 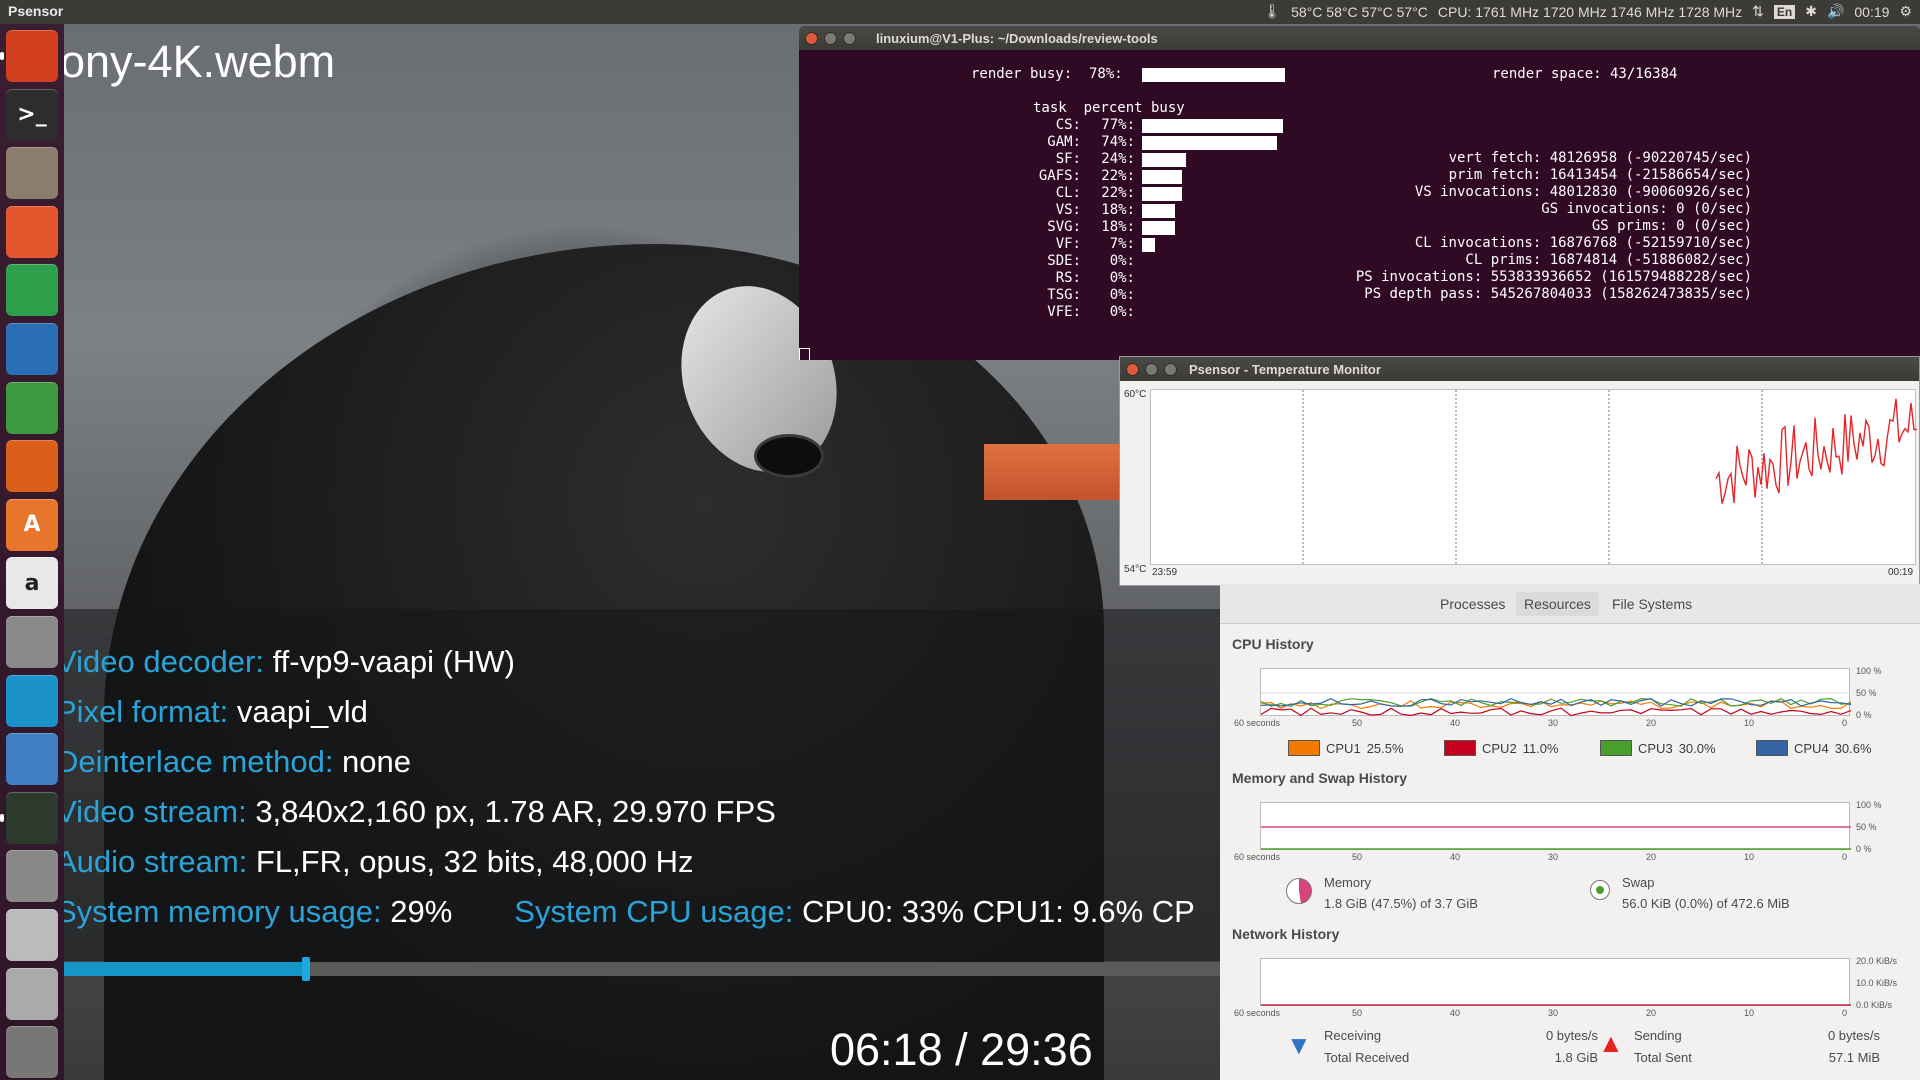 What do you see at coordinates (156, 861) in the screenshot?
I see `stat-key: Audio stream:` at bounding box center [156, 861].